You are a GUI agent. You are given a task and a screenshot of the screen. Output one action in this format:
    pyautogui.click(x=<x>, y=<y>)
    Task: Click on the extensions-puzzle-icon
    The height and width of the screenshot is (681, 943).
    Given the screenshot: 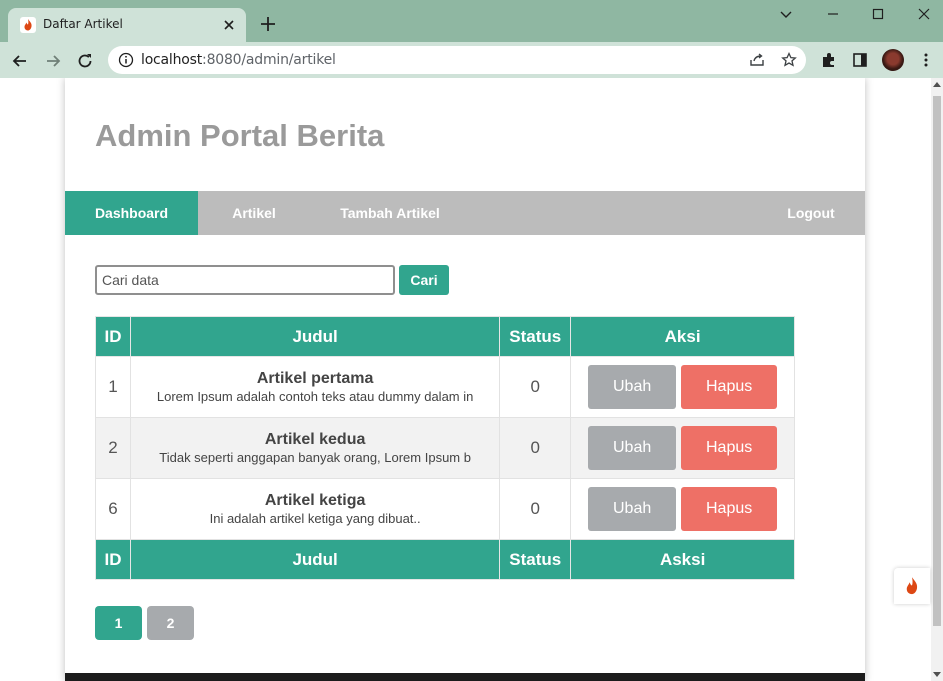 What is the action you would take?
    pyautogui.click(x=829, y=60)
    